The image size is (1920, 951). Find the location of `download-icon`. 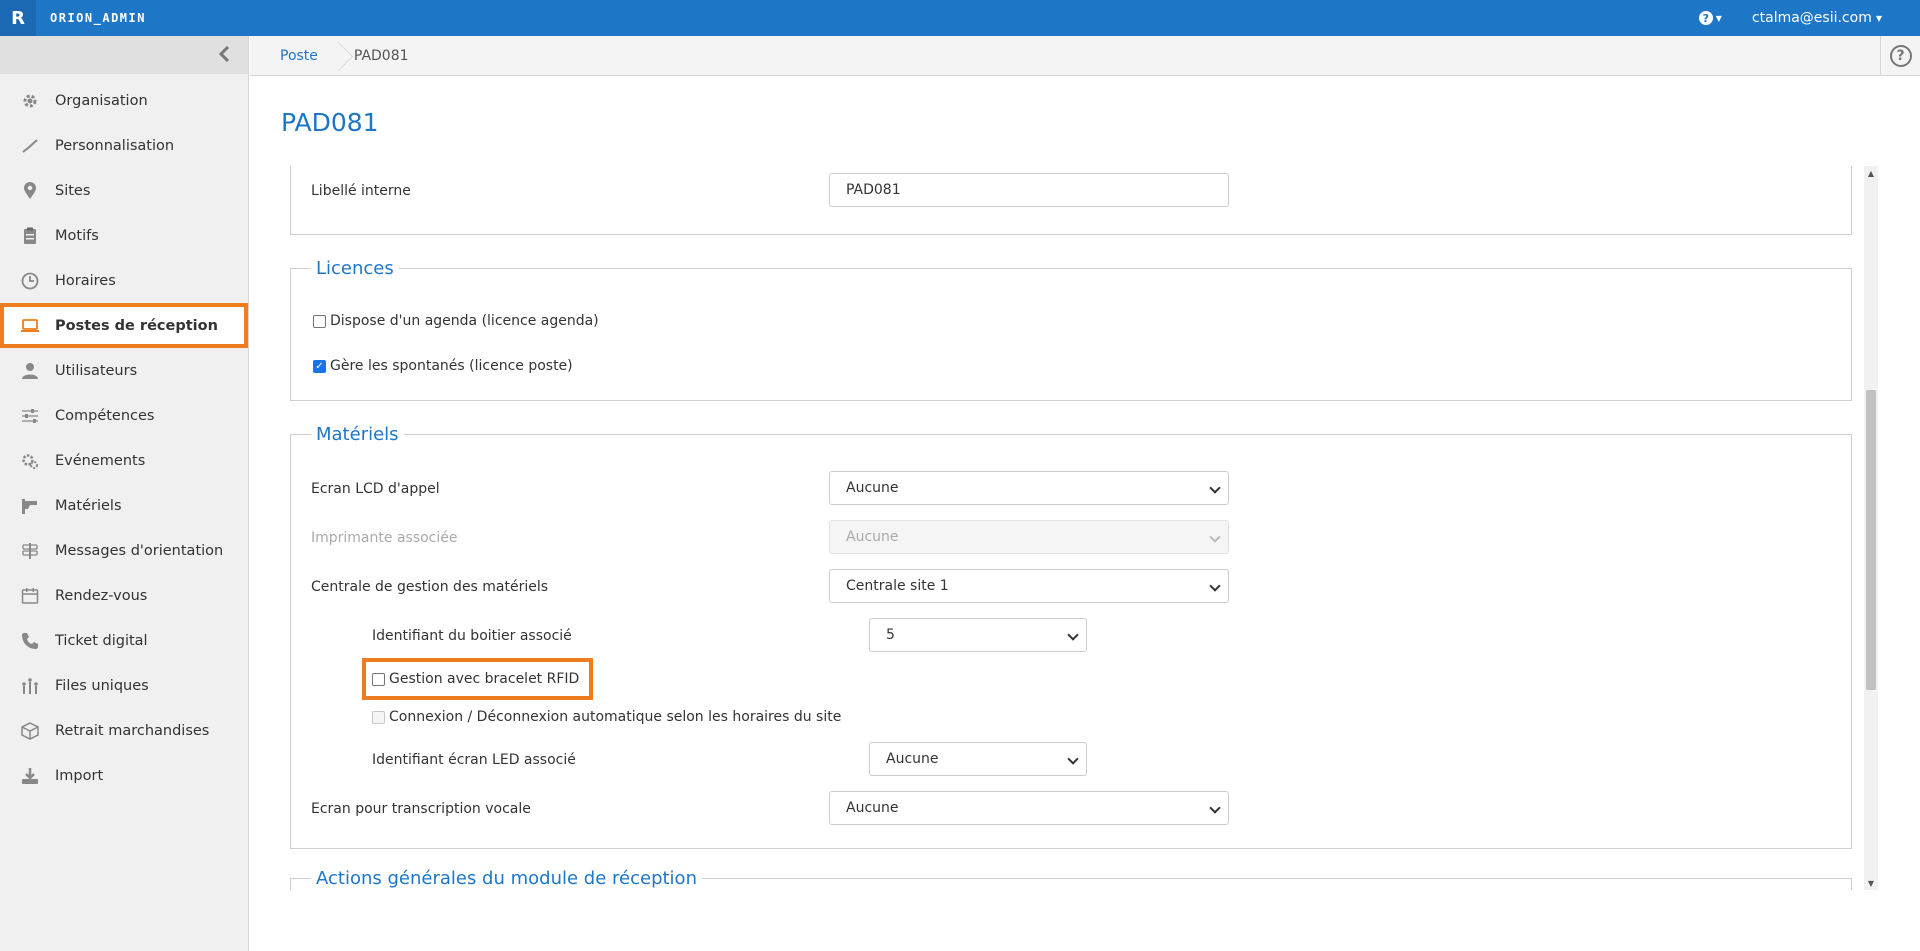

download-icon is located at coordinates (30, 776).